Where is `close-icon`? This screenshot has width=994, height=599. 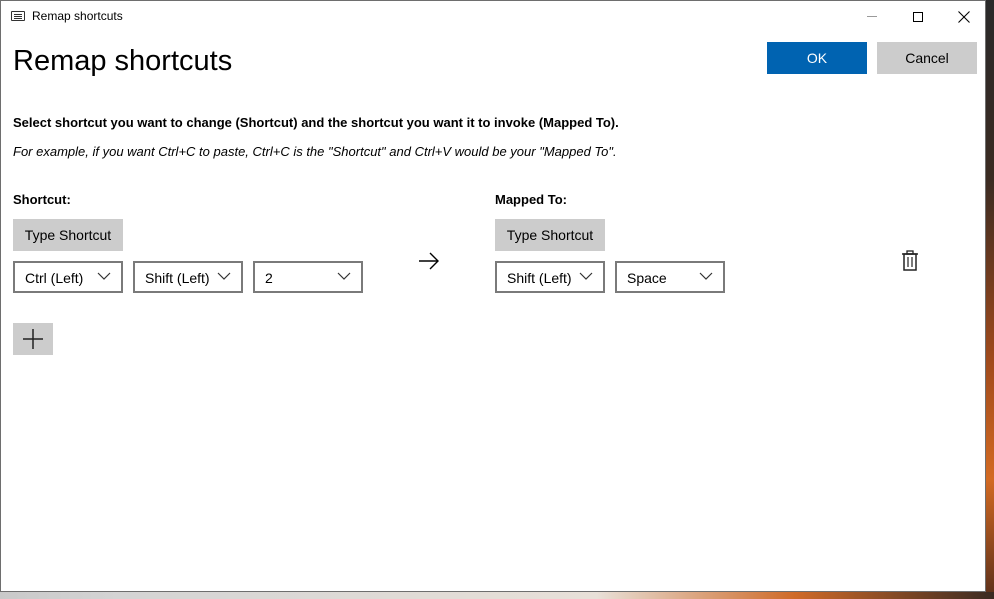 close-icon is located at coordinates (964, 16).